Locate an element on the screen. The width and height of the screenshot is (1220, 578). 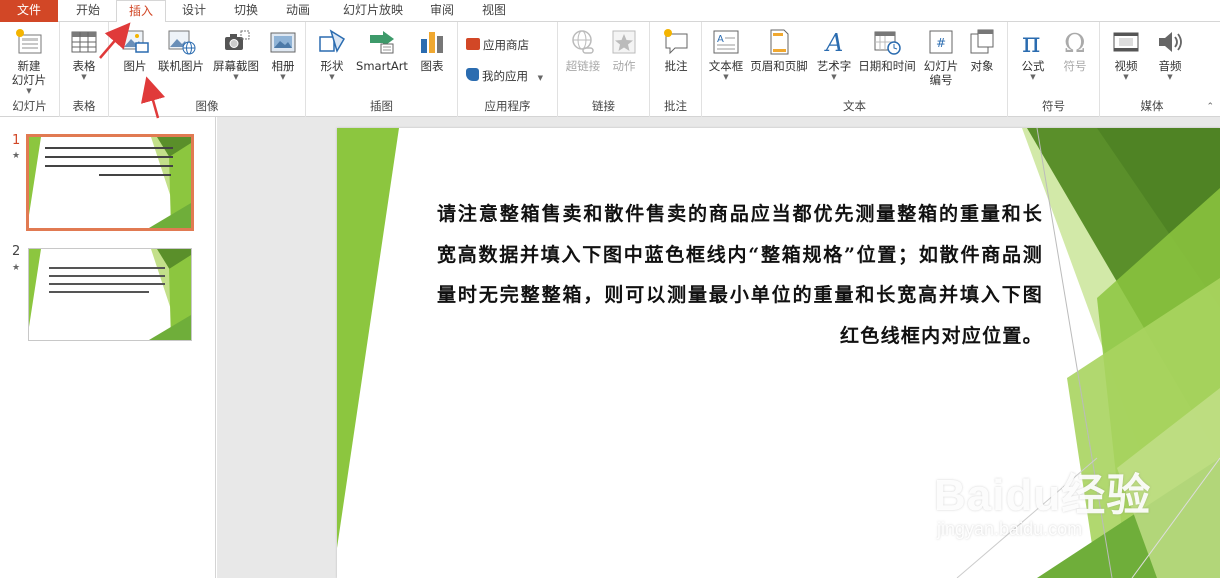
photo-album-icon is located at coordinates (283, 42).